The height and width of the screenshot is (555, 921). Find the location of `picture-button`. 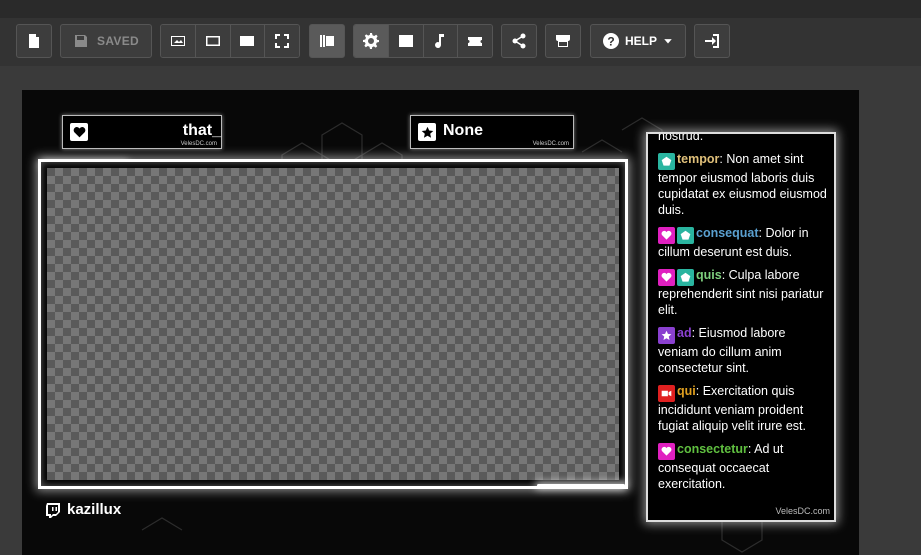

picture-button is located at coordinates (406, 41).